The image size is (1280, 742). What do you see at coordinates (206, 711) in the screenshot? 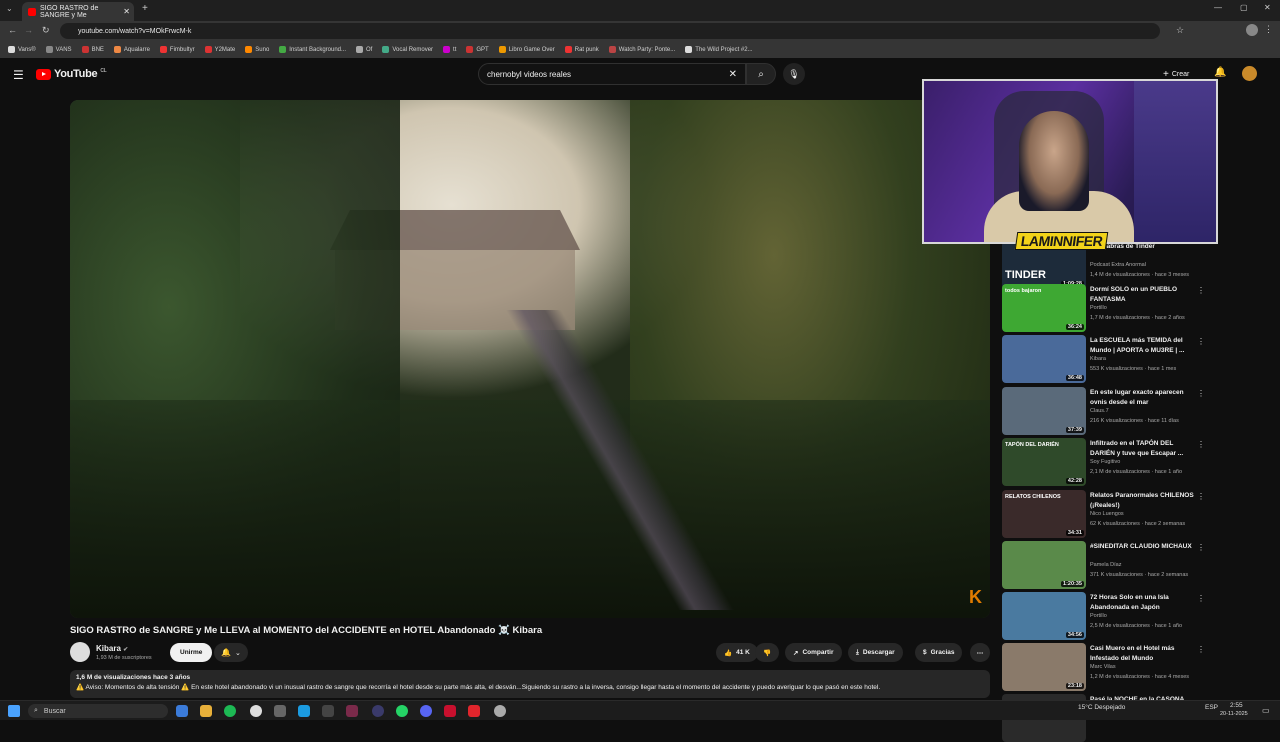
I see `file-explorer-icon` at bounding box center [206, 711].